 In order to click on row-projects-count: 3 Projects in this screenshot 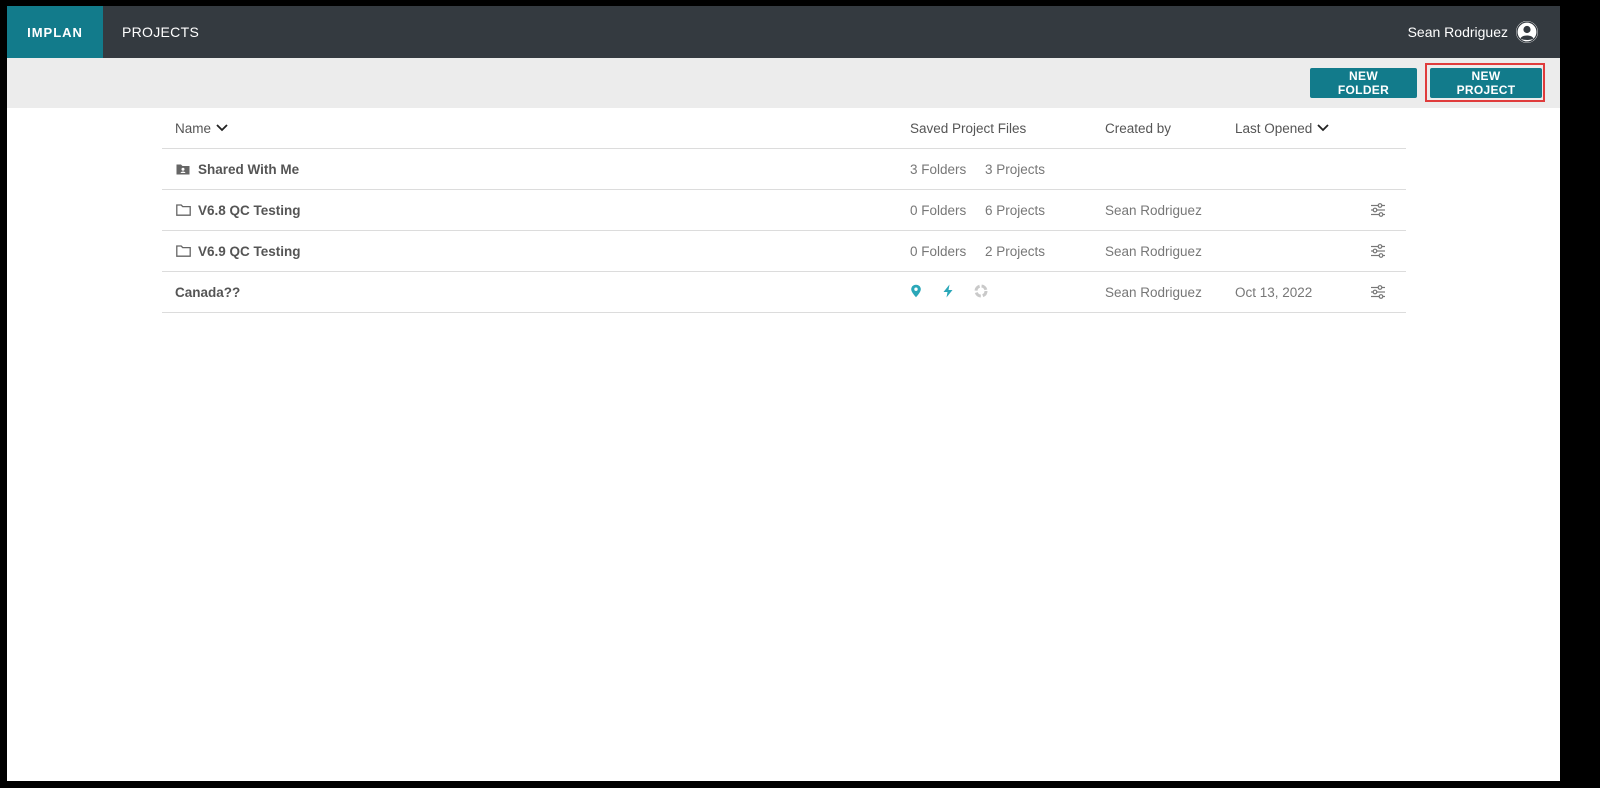, I will do `click(1015, 169)`.